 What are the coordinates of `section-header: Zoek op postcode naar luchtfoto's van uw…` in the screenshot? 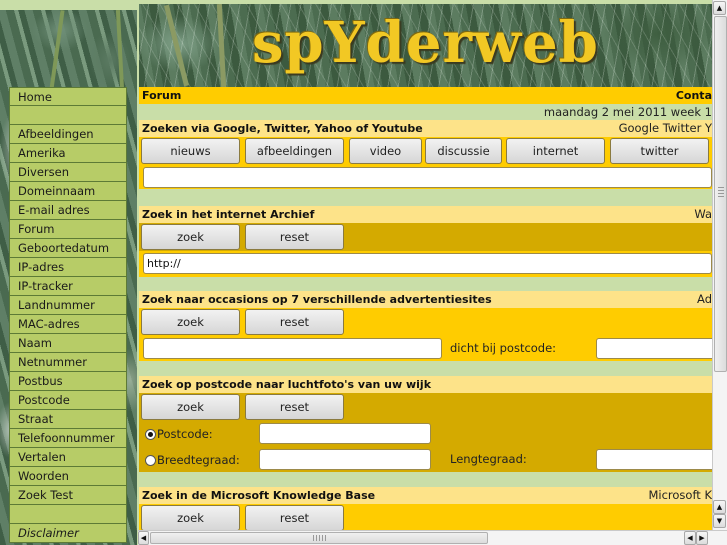 It's located at (425, 384).